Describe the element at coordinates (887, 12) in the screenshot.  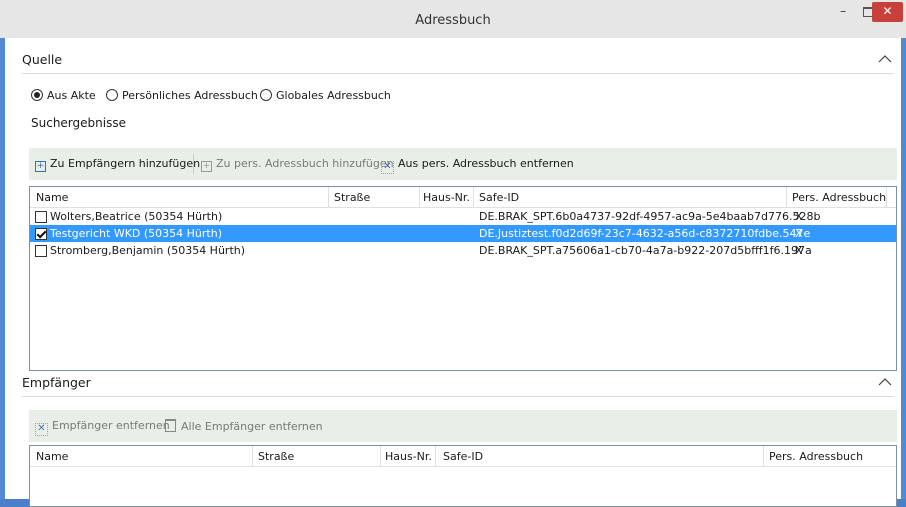
I see `close-button: ✕` at that location.